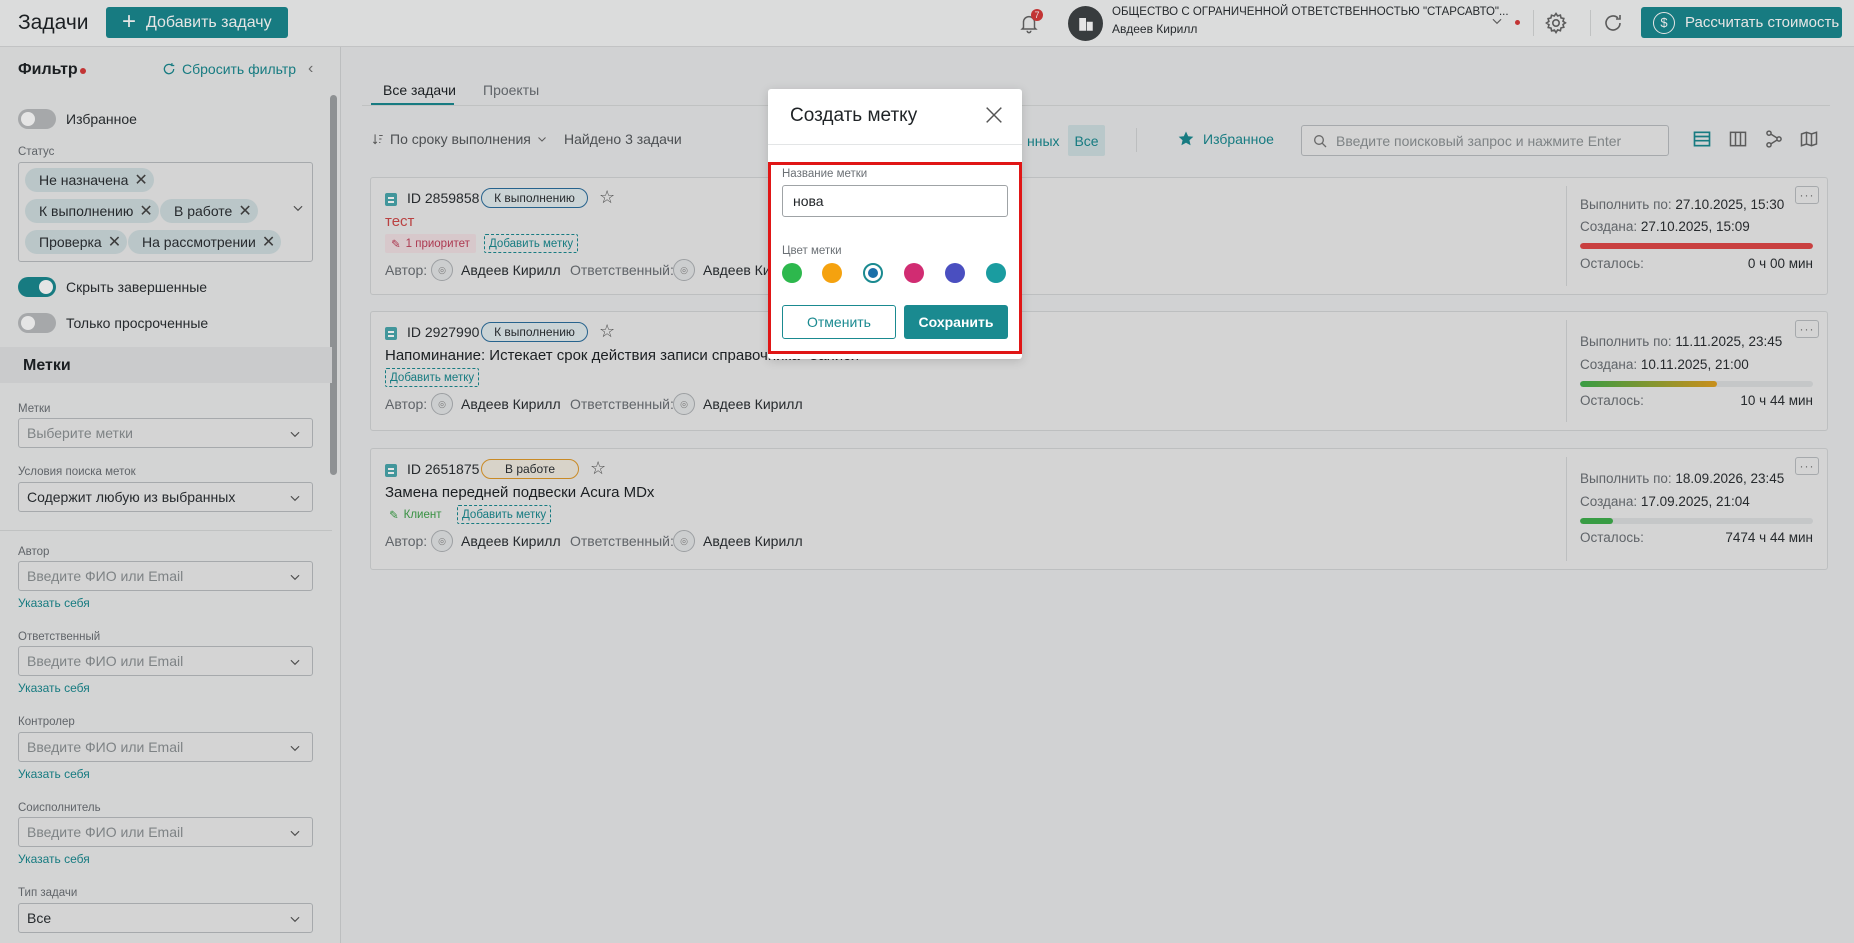  What do you see at coordinates (854, 115) in the screenshot?
I see `modal-title: Создать метку` at bounding box center [854, 115].